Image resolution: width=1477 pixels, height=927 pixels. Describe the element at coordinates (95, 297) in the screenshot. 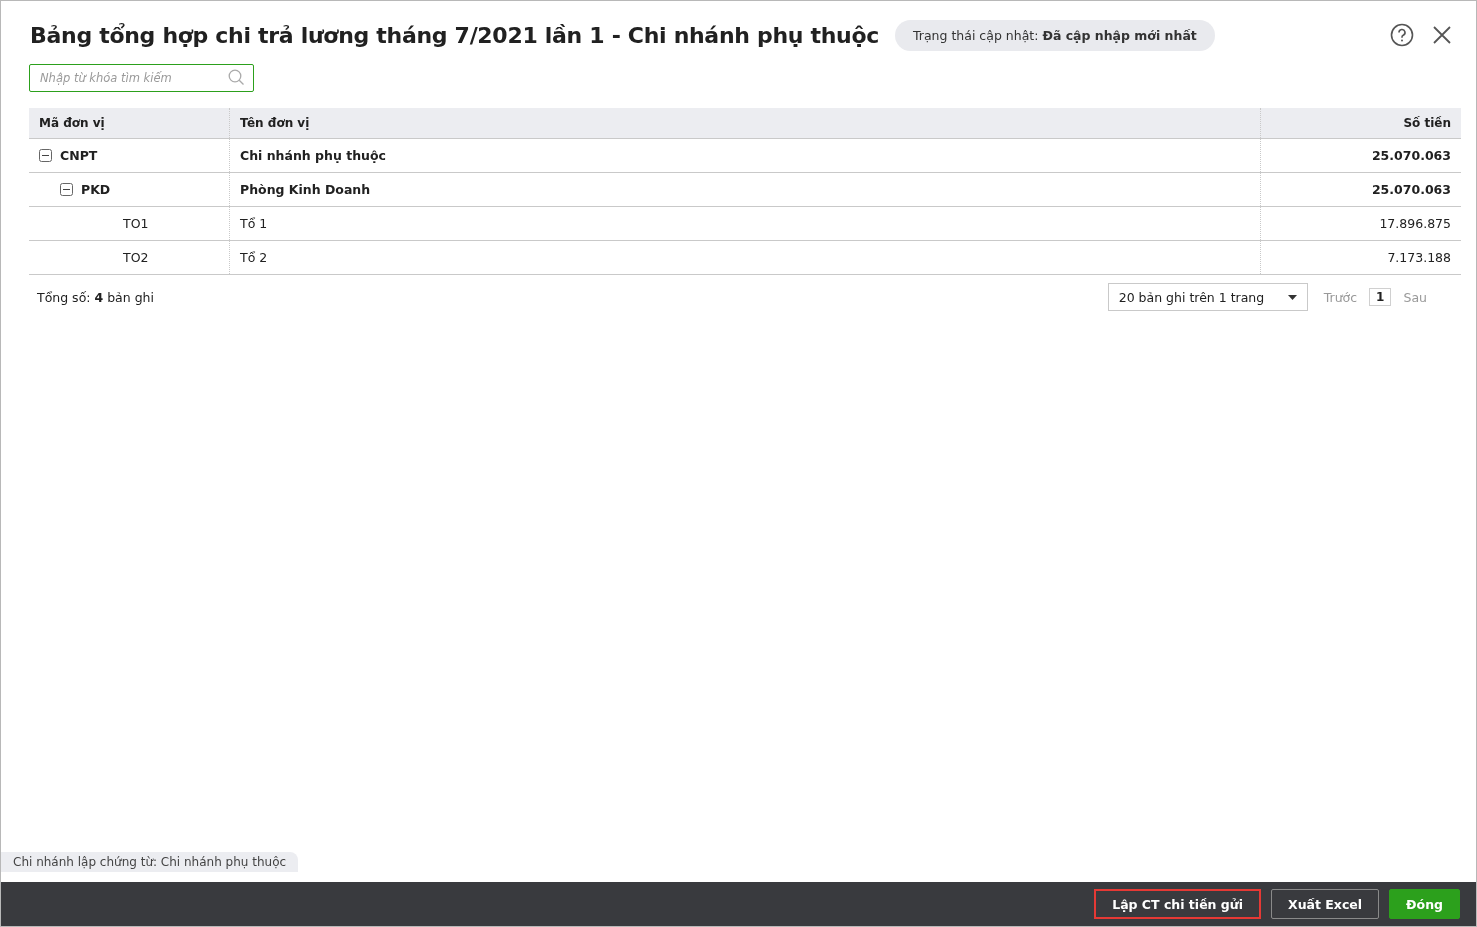

I see `record-total: Tổng số: 4 bản ghi` at that location.